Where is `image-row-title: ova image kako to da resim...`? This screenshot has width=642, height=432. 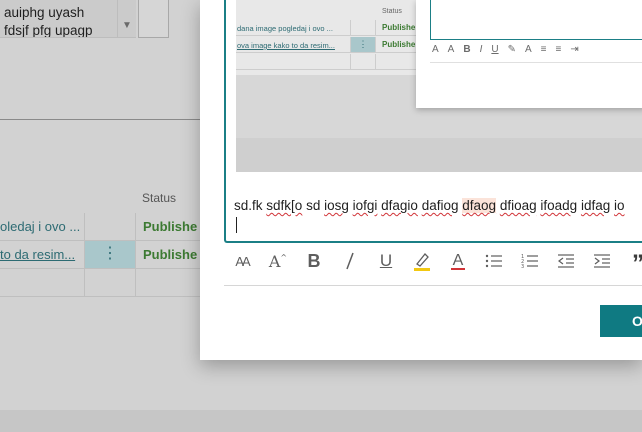 image-row-title: ova image kako to da resim... is located at coordinates (286, 45).